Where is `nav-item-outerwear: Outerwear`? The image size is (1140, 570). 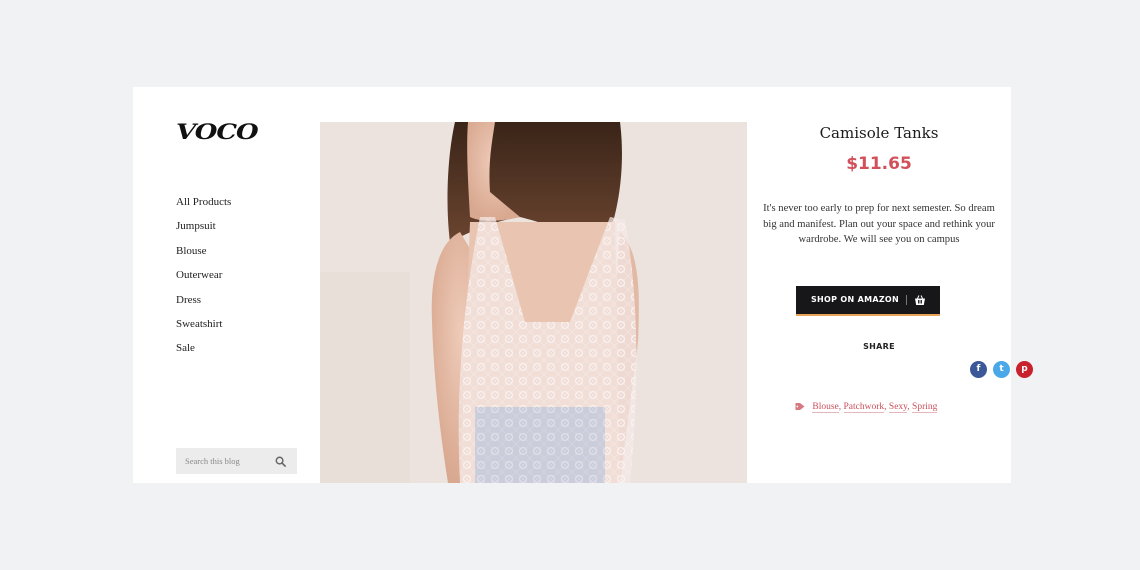 nav-item-outerwear: Outerwear is located at coordinates (203, 275).